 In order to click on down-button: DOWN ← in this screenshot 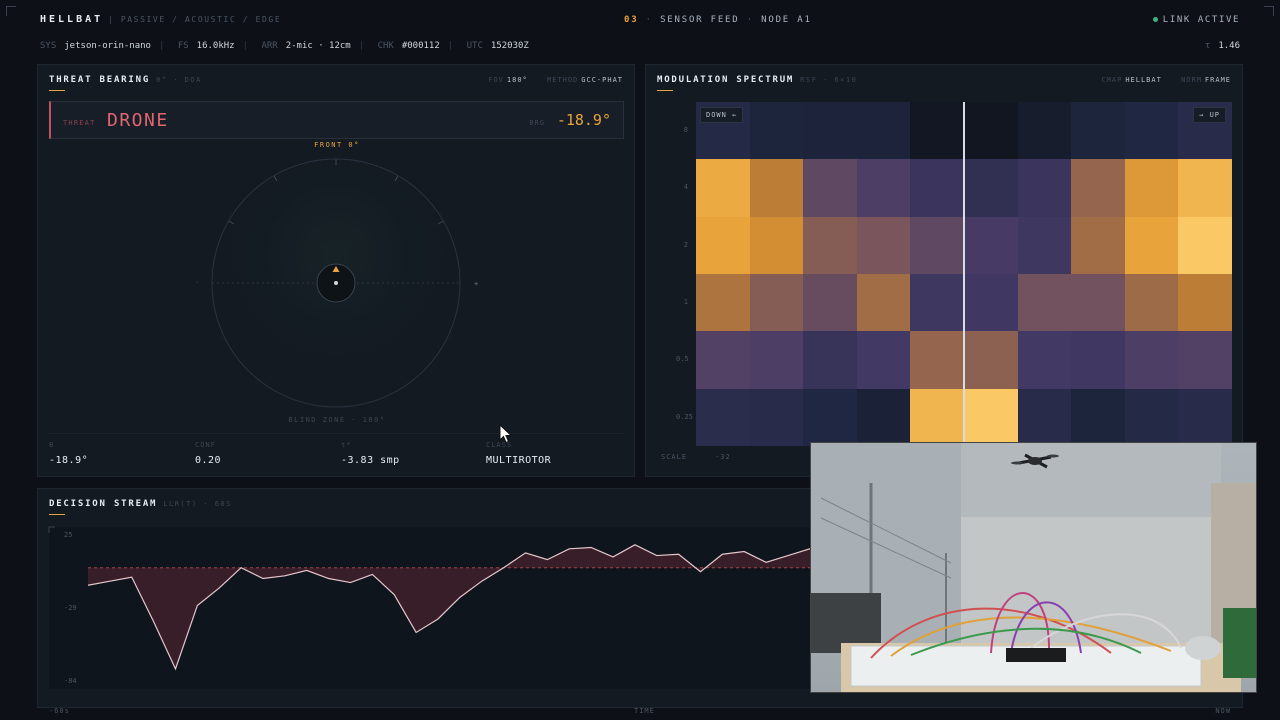, I will do `click(722, 115)`.